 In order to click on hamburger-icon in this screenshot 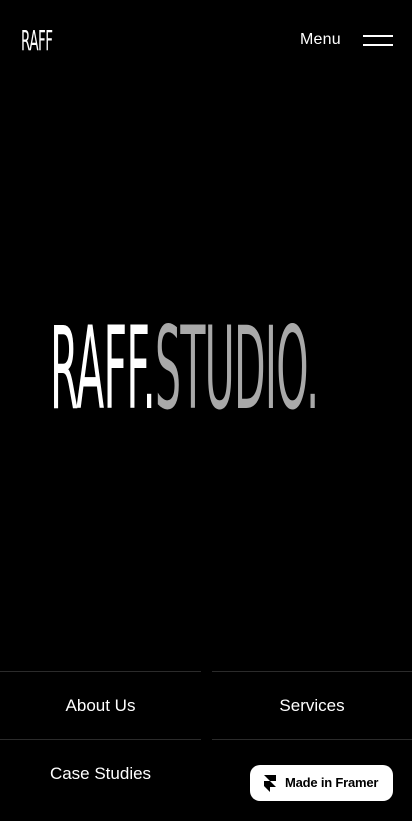, I will do `click(378, 40)`.